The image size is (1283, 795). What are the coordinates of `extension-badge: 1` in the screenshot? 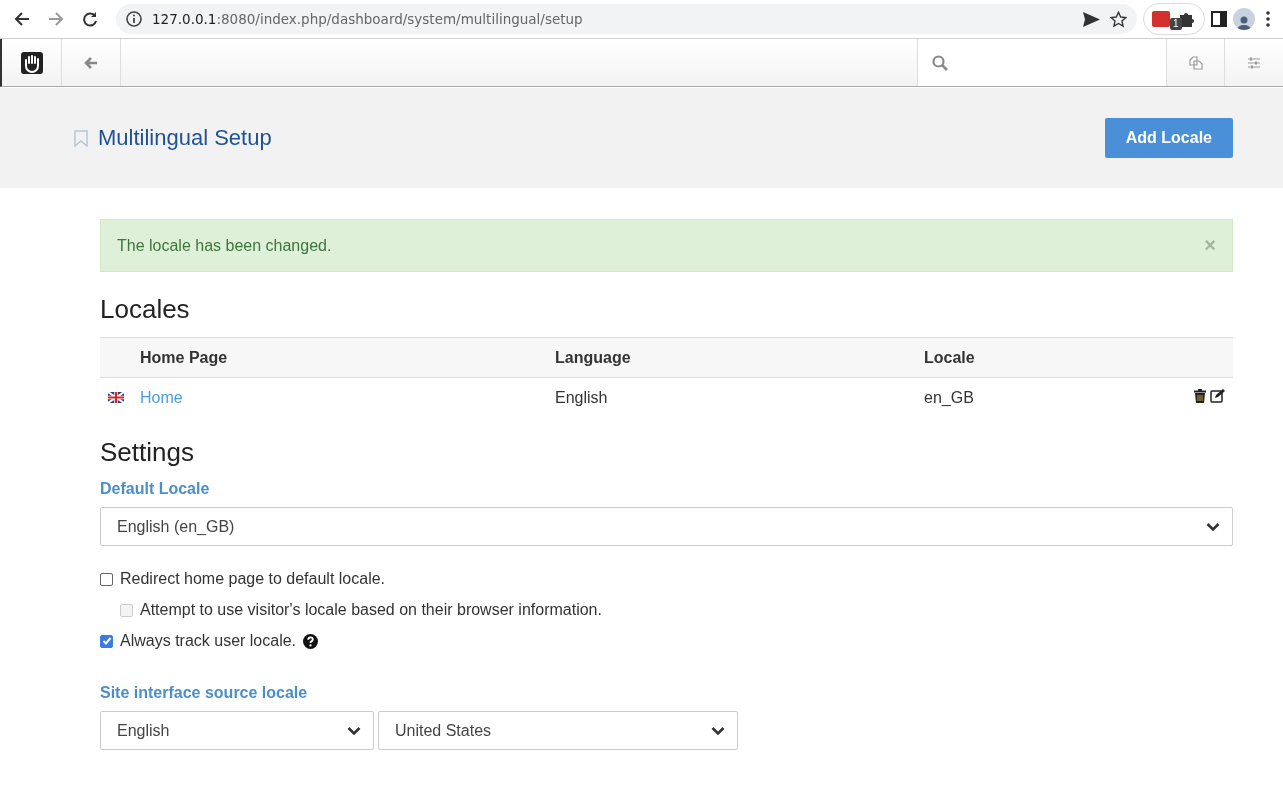 It's located at (1176, 24).